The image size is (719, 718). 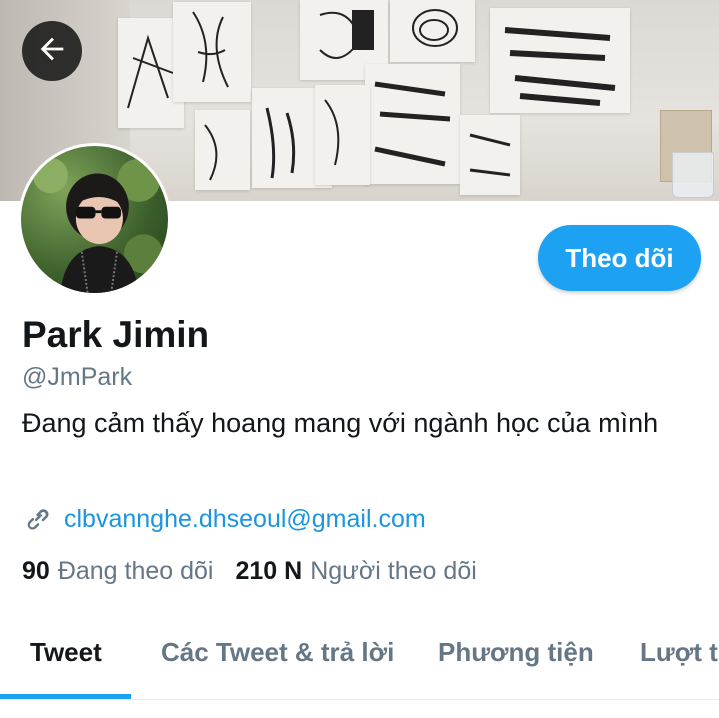 I want to click on following-count: 90, so click(x=36, y=571).